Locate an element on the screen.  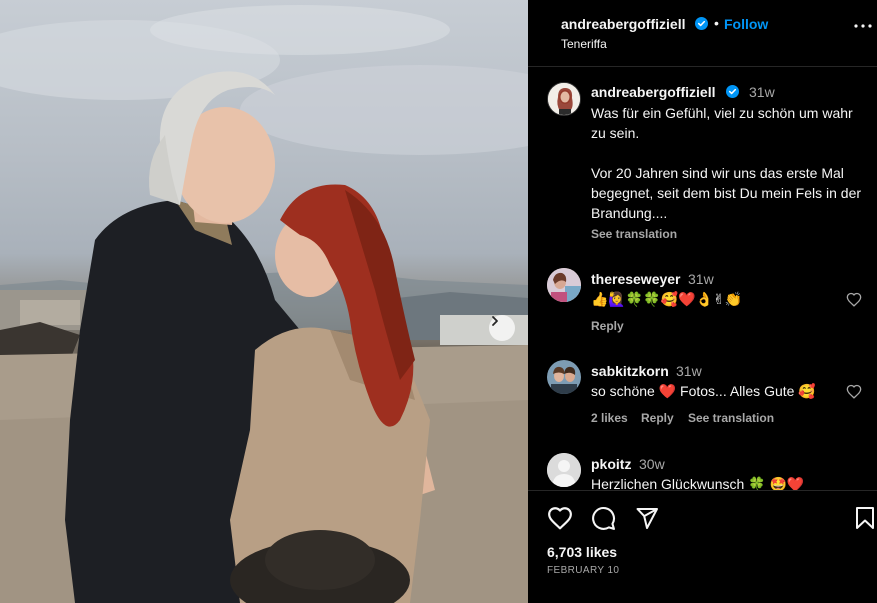
post-actions: 6,703 likes FEBRUARY 10 is located at coordinates (702, 546).